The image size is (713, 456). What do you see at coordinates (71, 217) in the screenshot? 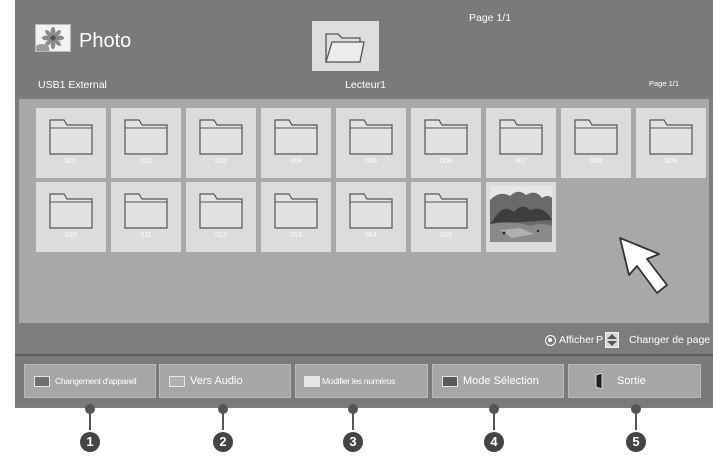
I see `folder-tile: 010` at bounding box center [71, 217].